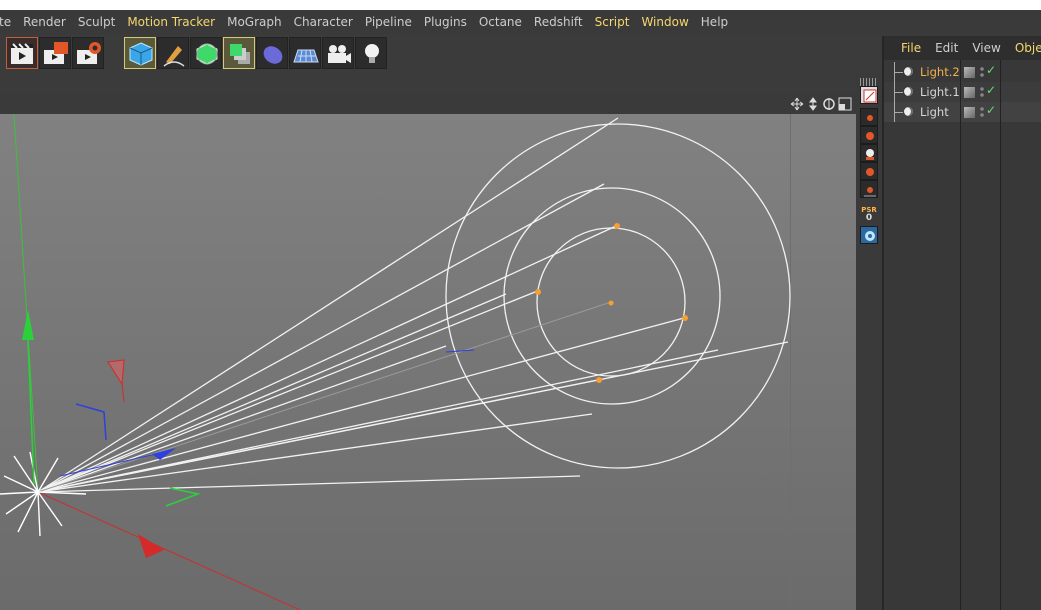 The height and width of the screenshot is (610, 1041). Describe the element at coordinates (961, 72) in the screenshot. I see `object-row-light-2: Light.2 ✓` at that location.